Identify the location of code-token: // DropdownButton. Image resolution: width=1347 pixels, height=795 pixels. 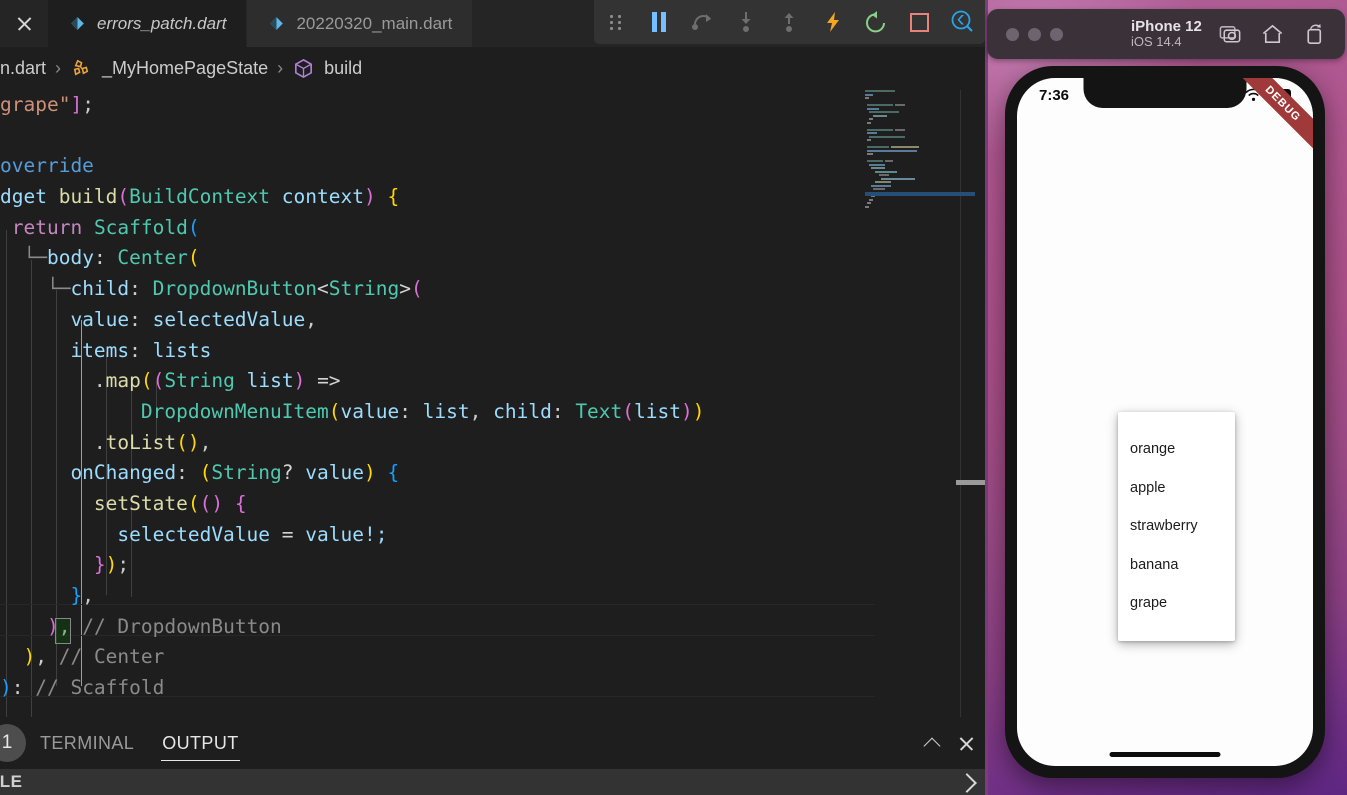
(182, 626).